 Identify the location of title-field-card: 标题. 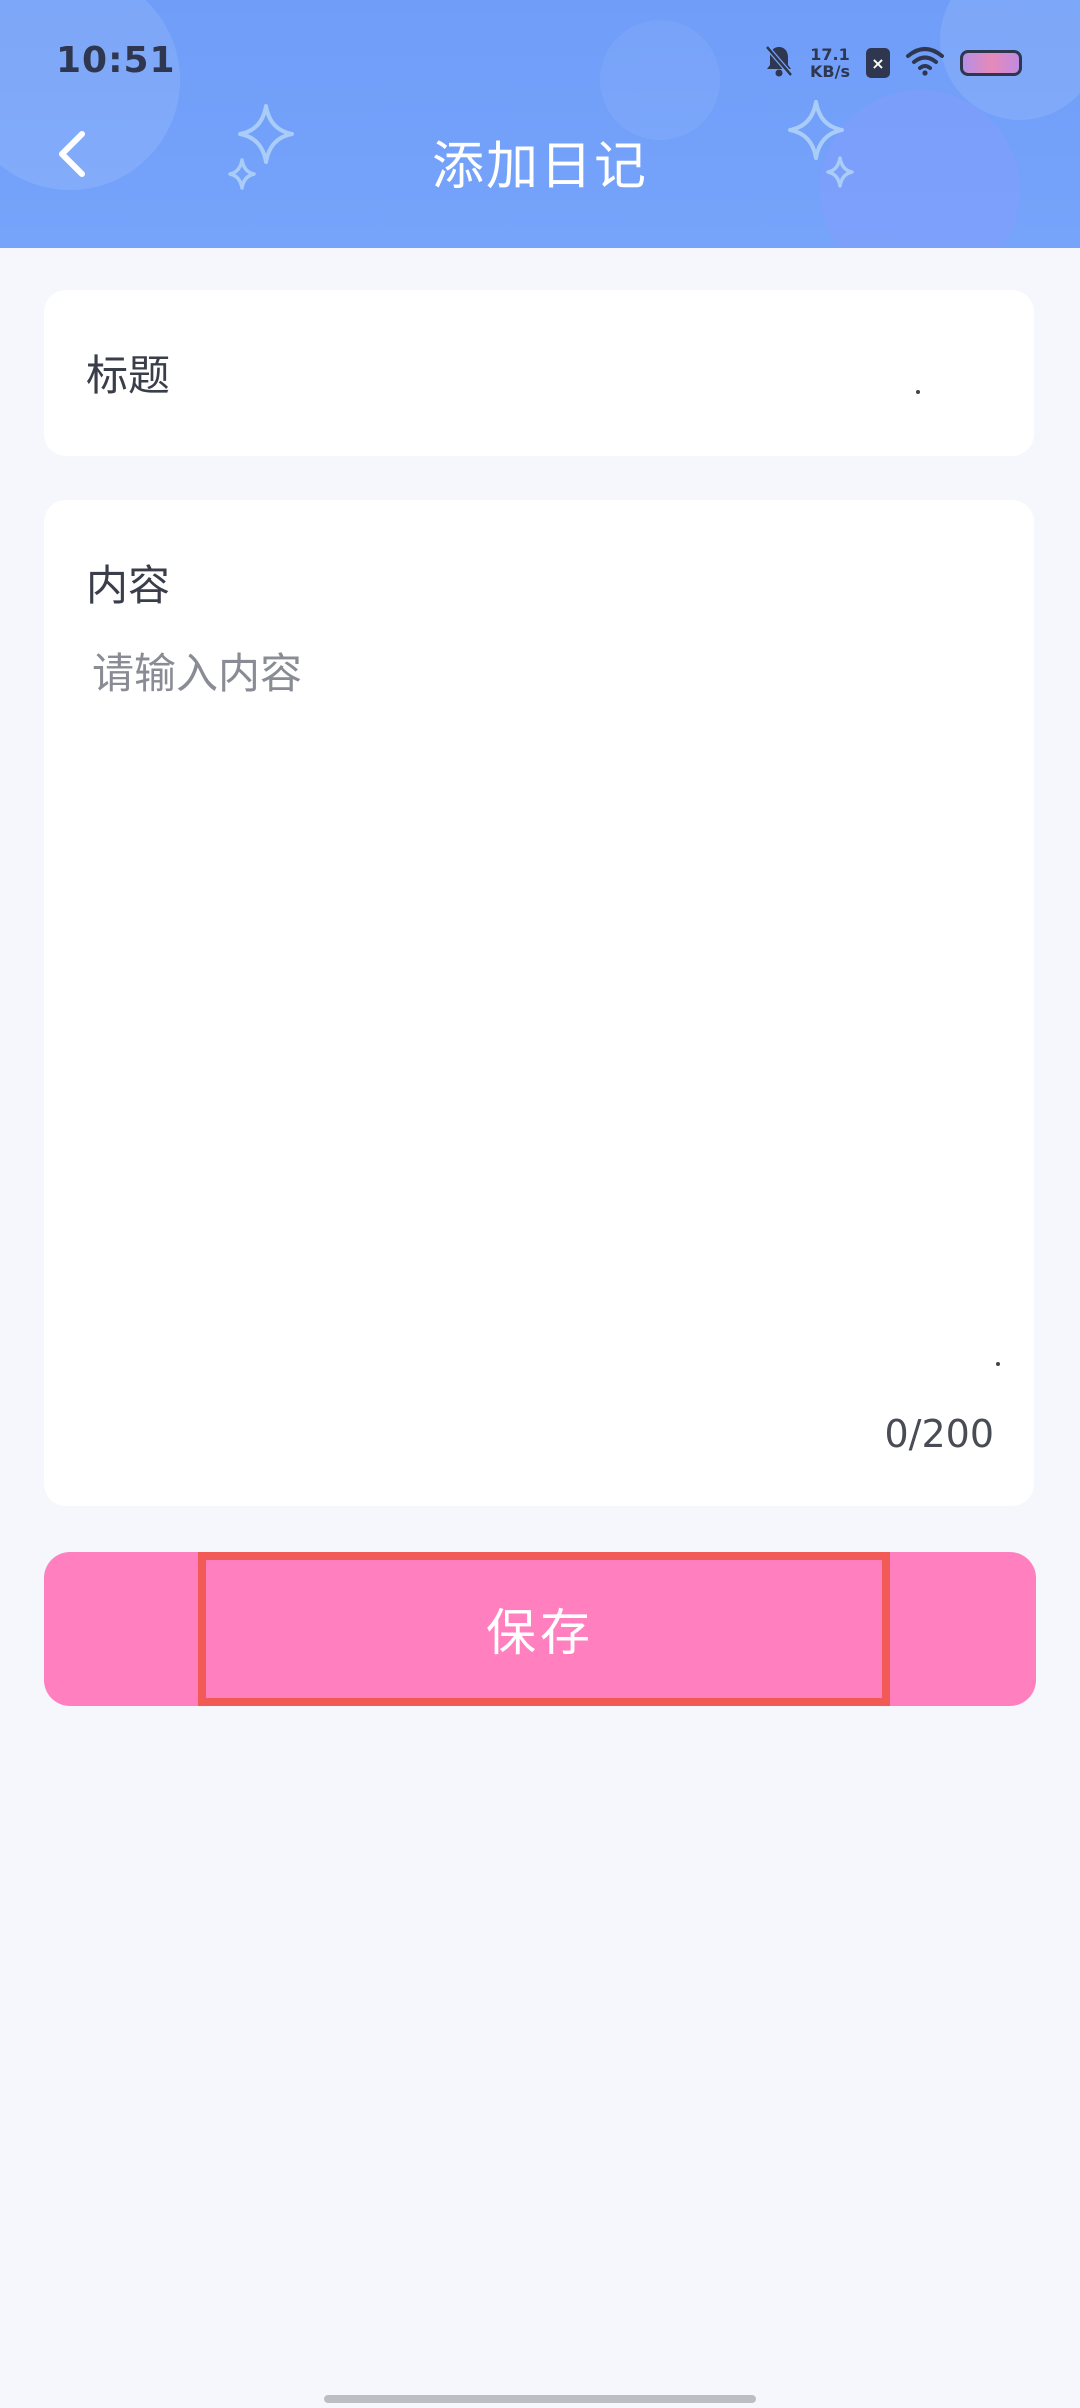
(539, 373).